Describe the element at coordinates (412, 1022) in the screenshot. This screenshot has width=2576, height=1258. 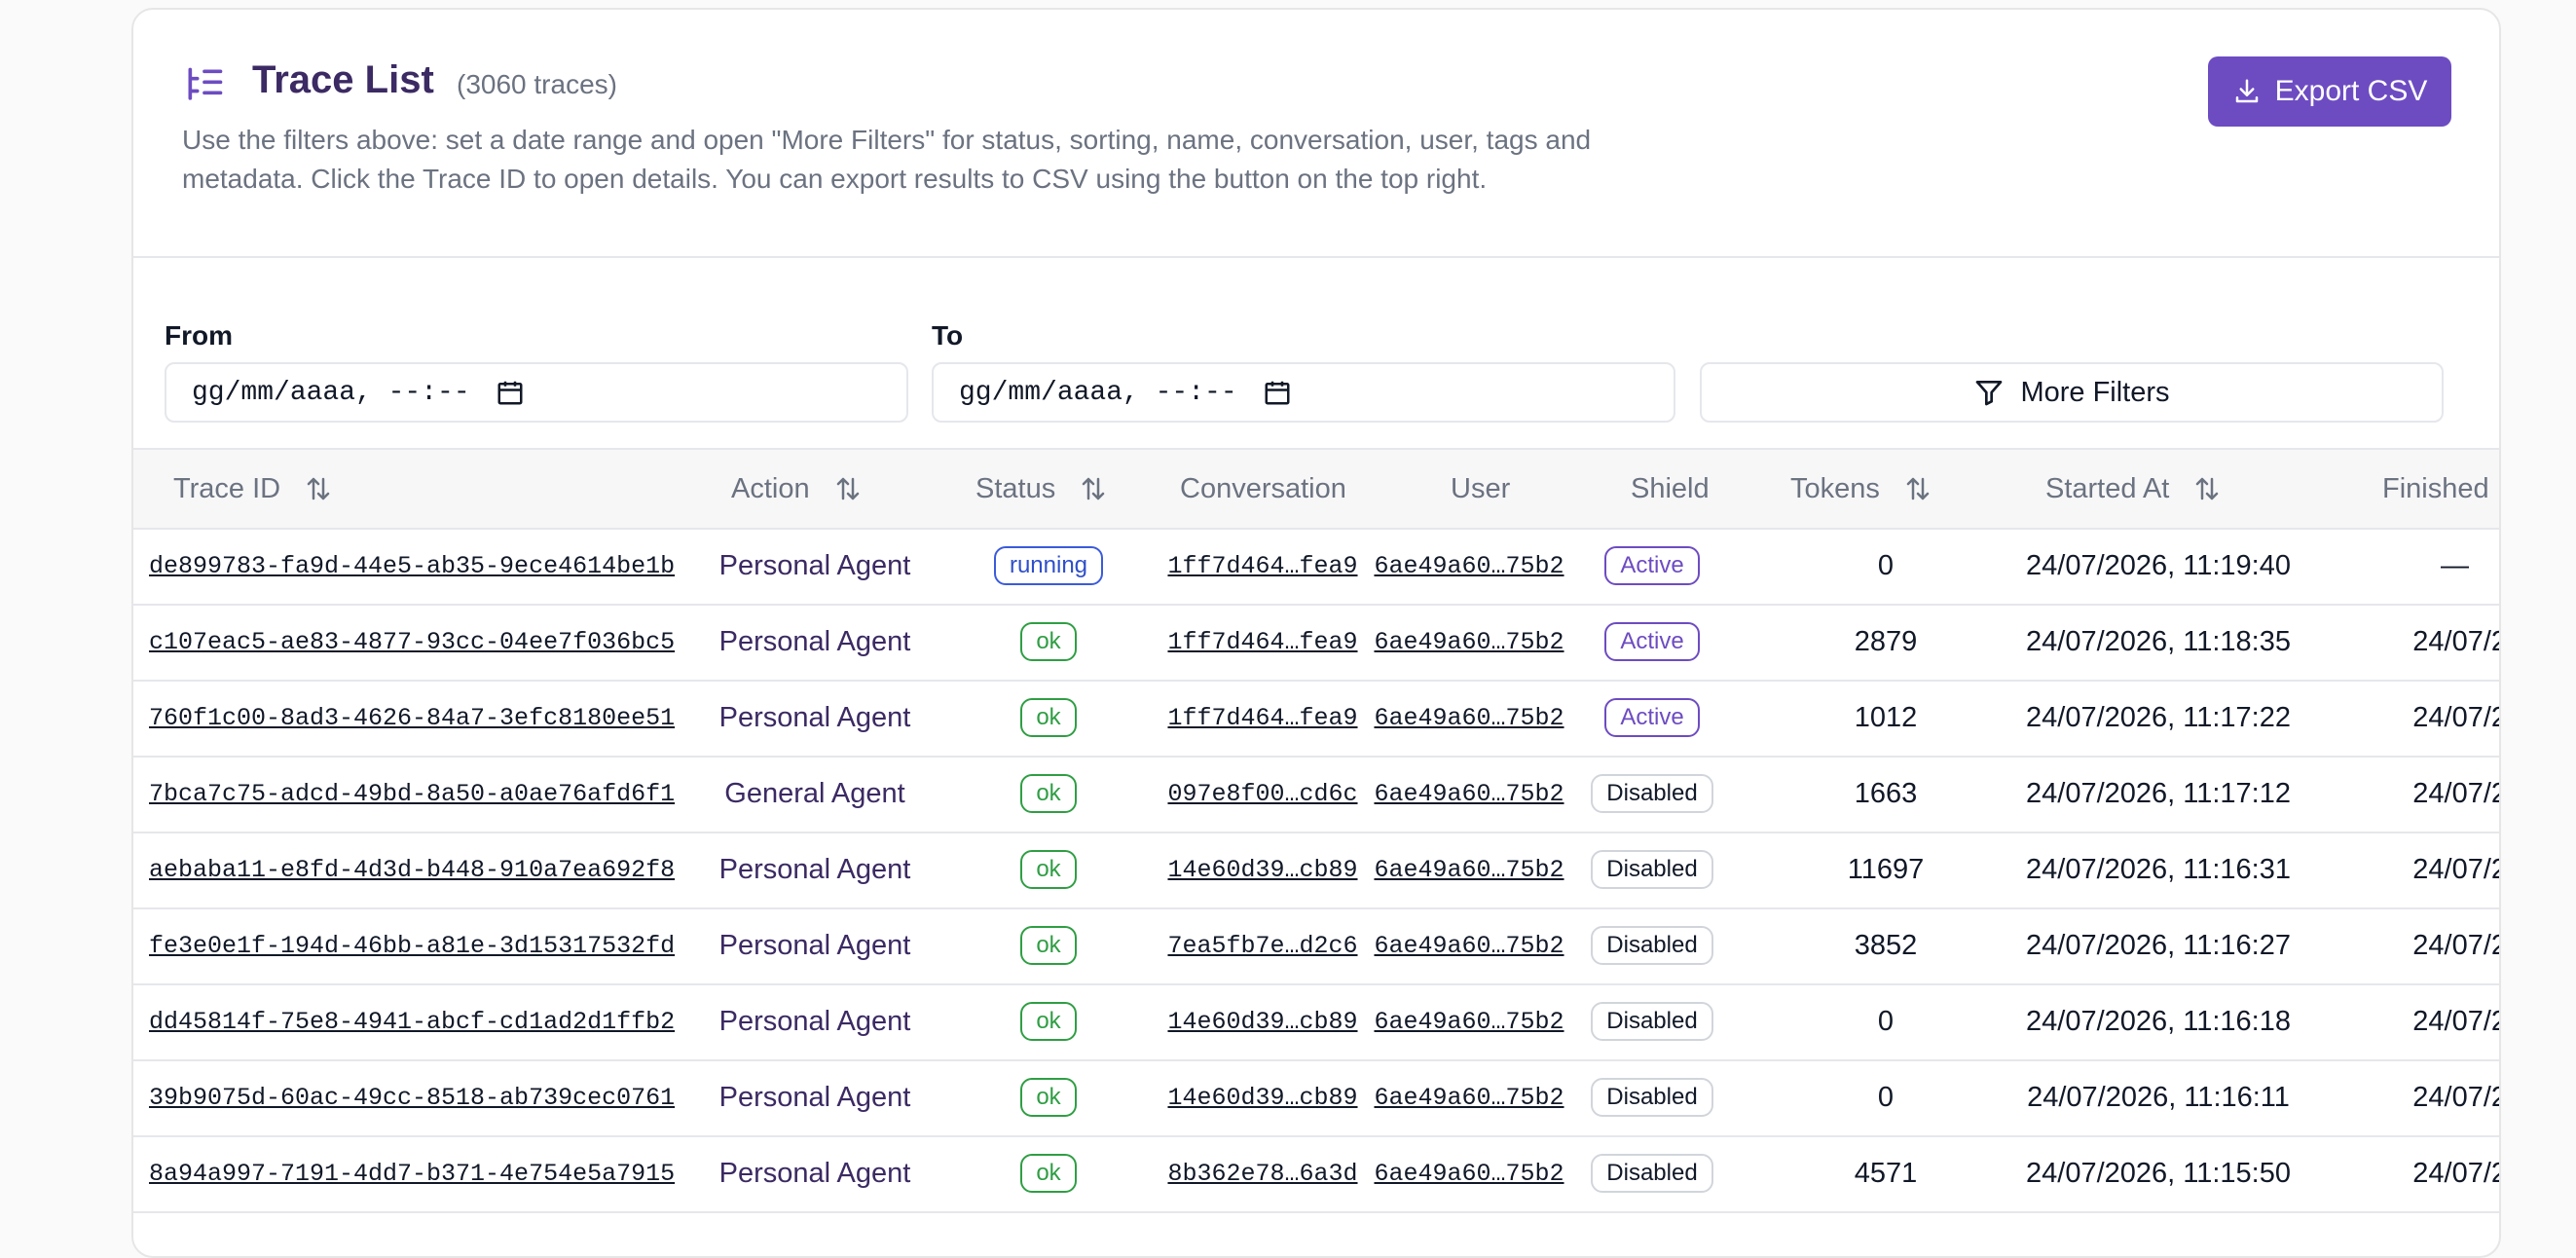
I see `trace-id-link: dd45814f-75e8-4941-abcf-cd1ad2d1ffb2` at that location.